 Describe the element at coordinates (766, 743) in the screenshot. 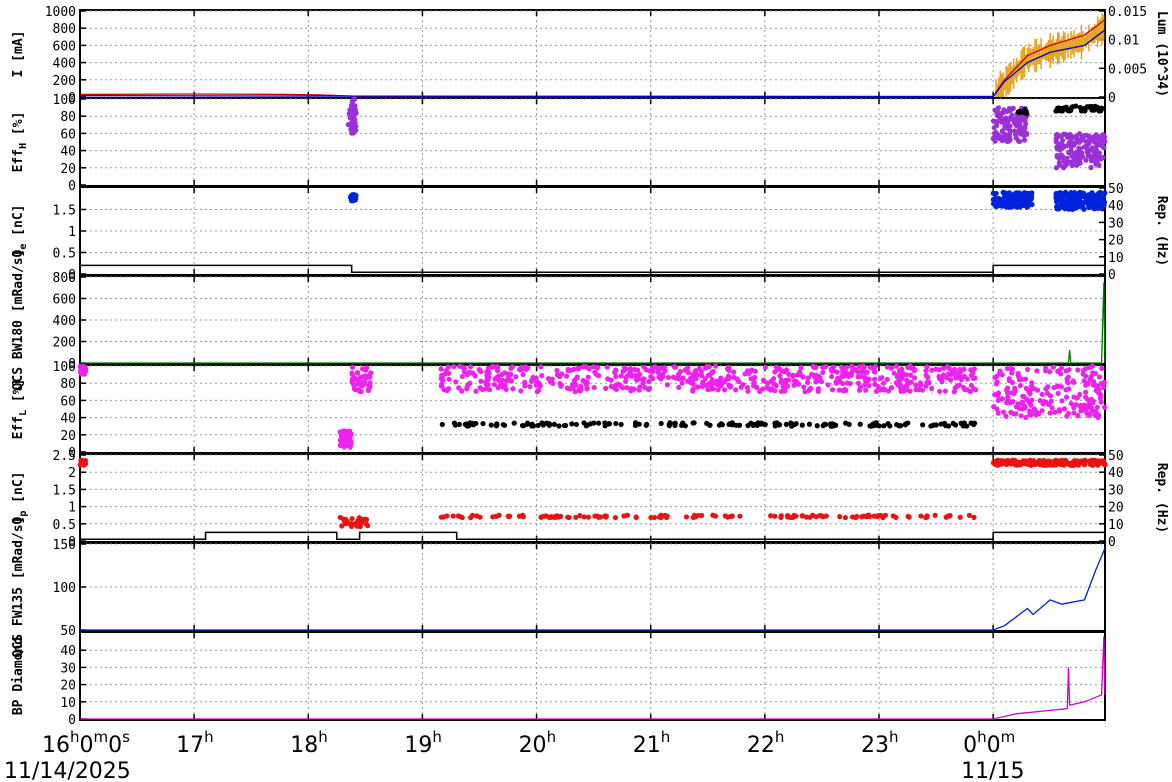

I see `x-hour-label: 22h` at that location.